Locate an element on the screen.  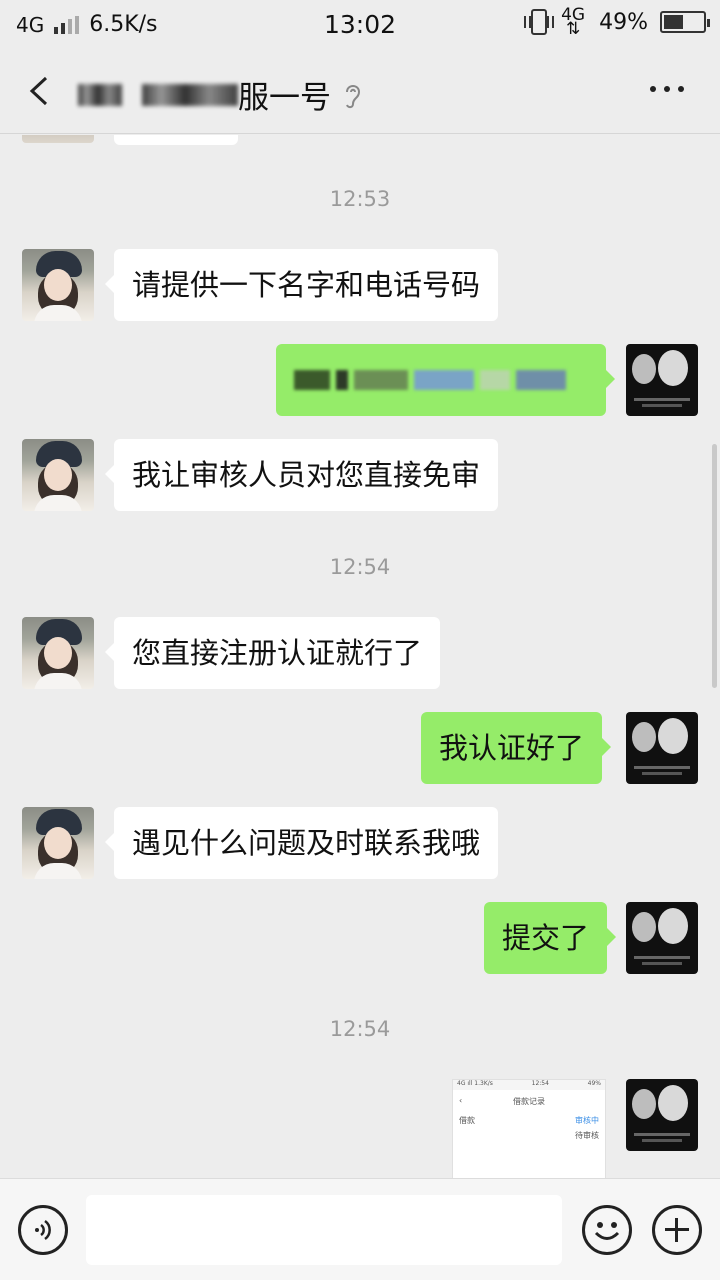
incoming-message: 我让审核人员对您直接免审 is located at coordinates (301, 475).